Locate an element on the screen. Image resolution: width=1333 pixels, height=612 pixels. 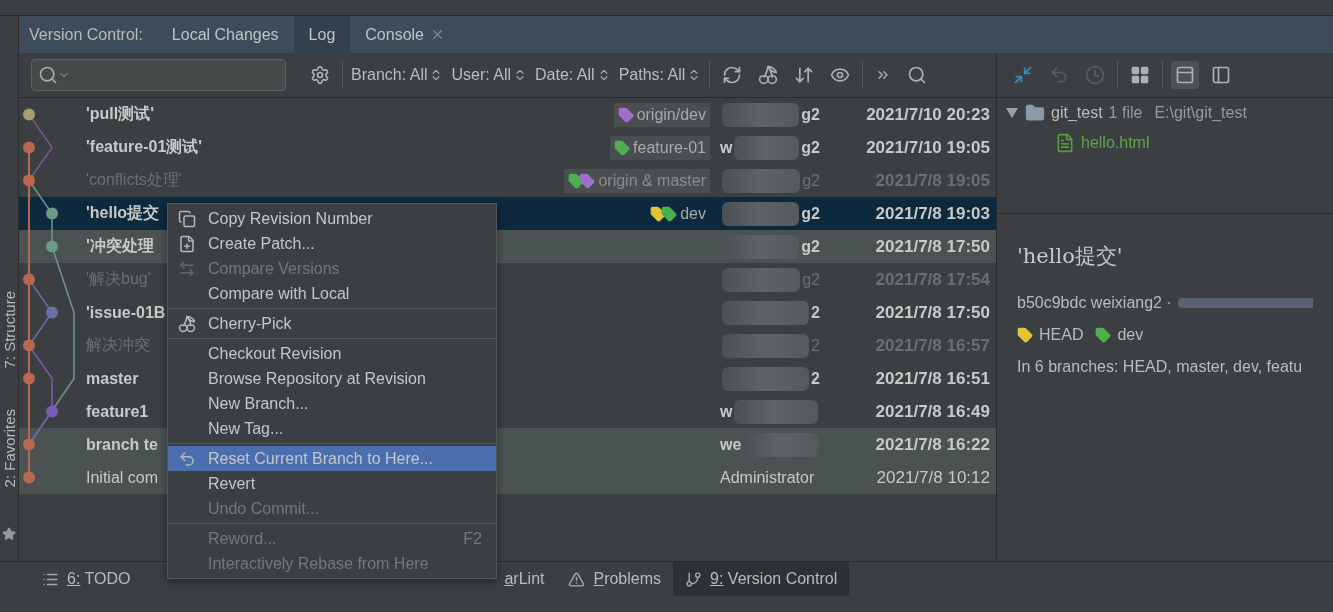
html-file-icon is located at coordinates (1065, 143).